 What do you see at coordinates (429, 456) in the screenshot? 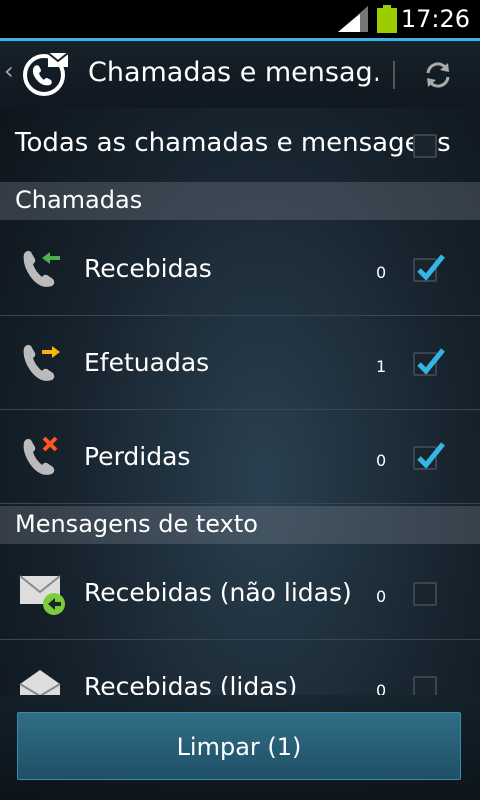
I see `missed-calls-checkbox` at bounding box center [429, 456].